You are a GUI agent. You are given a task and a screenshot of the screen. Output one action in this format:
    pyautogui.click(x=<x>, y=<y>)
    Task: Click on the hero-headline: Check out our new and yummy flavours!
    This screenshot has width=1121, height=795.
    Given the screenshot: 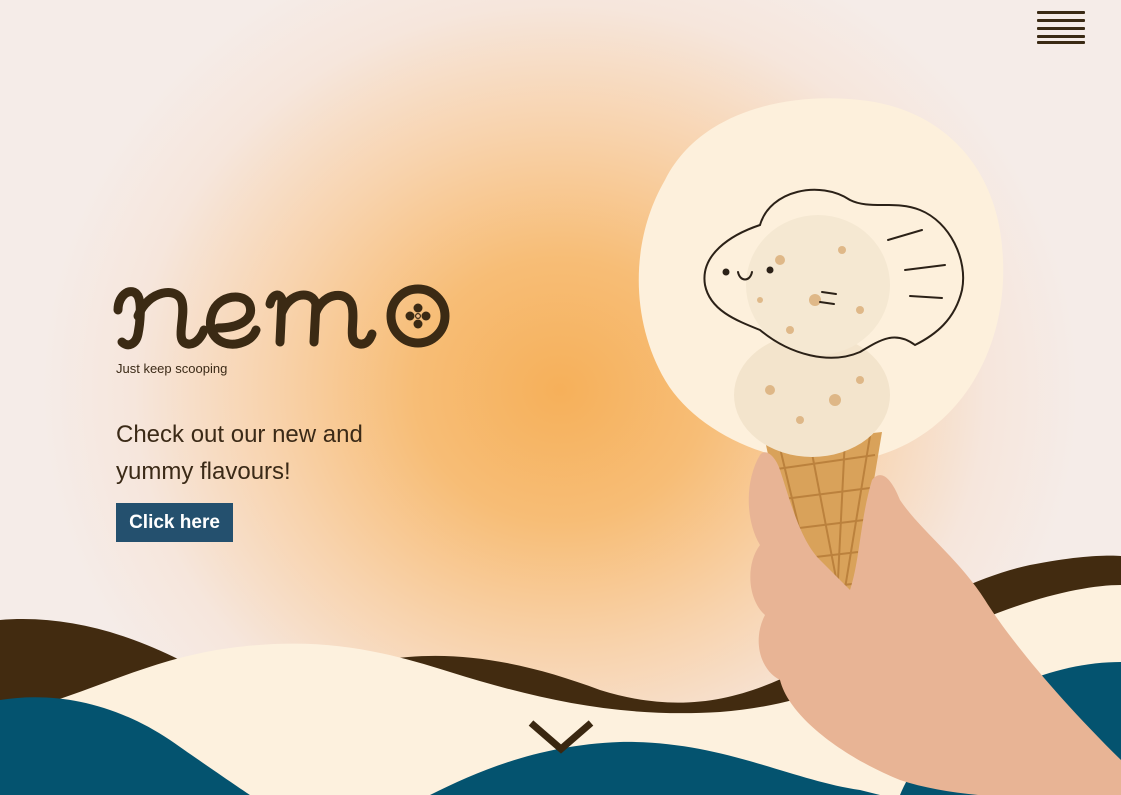 What is the action you would take?
    pyautogui.click(x=239, y=453)
    